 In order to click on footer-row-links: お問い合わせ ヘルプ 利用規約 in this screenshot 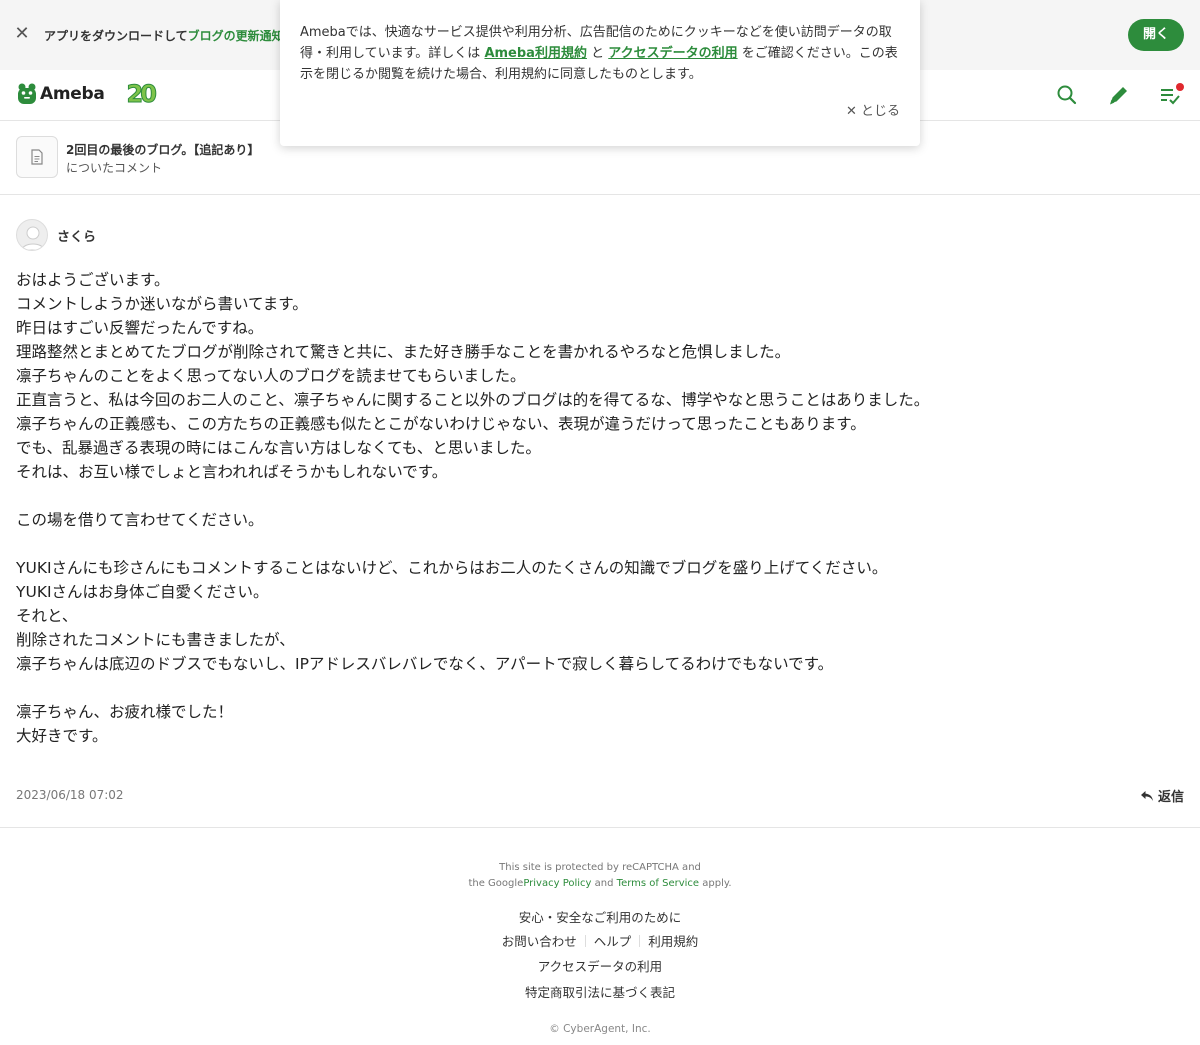, I will do `click(600, 940)`.